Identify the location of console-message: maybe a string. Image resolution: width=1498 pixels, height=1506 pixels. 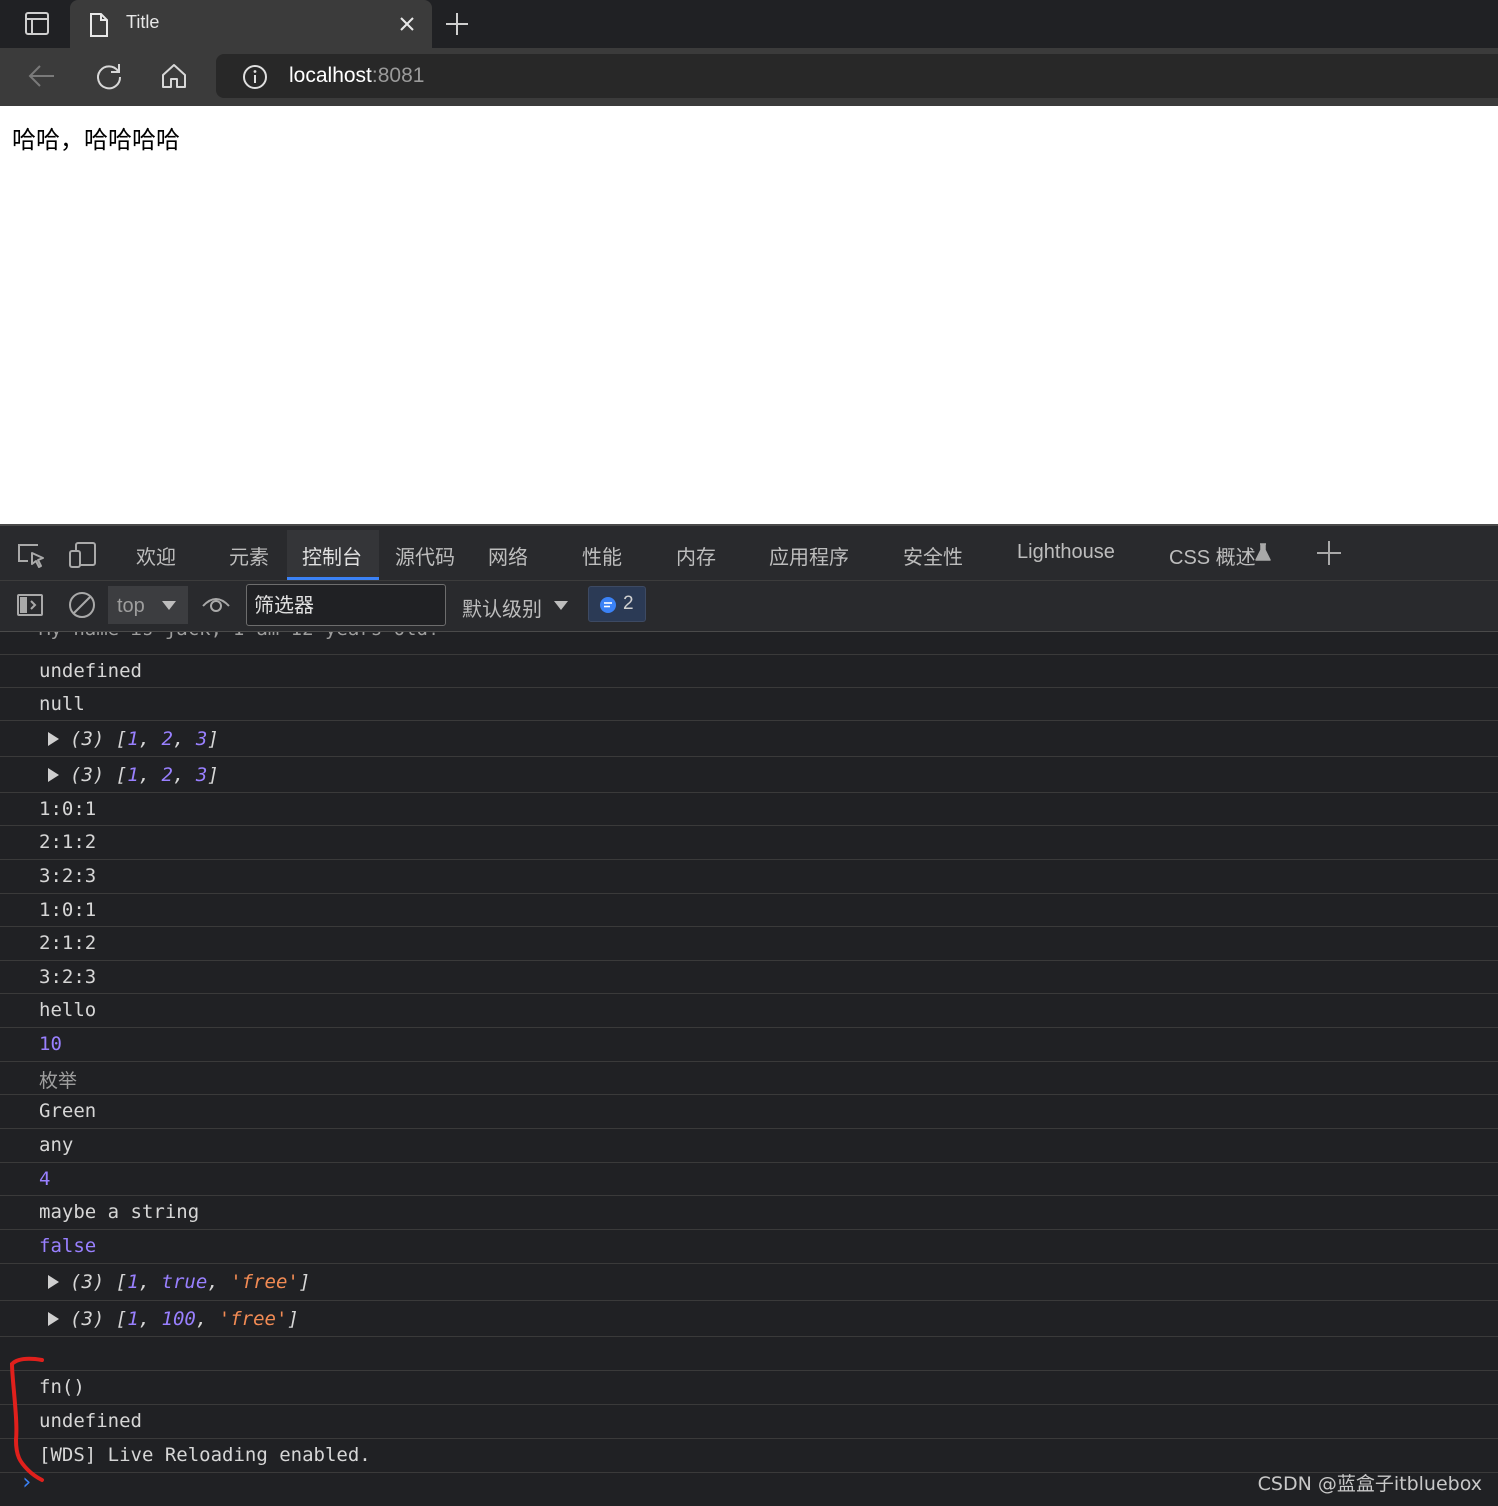
(749, 1213).